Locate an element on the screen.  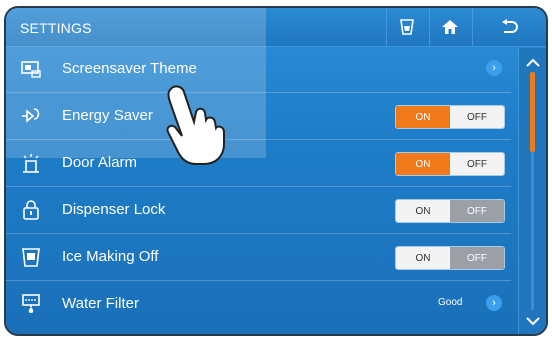
chevron-up-icon is located at coordinates (533, 62).